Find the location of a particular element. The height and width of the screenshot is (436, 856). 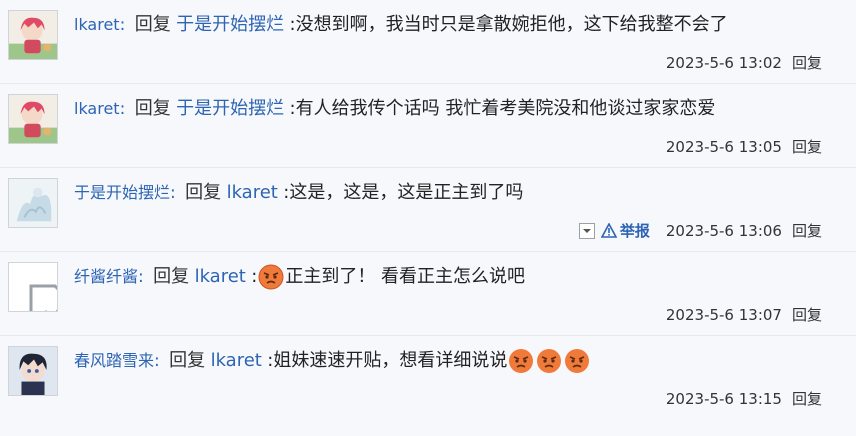

timestamp: 2023-5-6 13:07 is located at coordinates (723, 314).